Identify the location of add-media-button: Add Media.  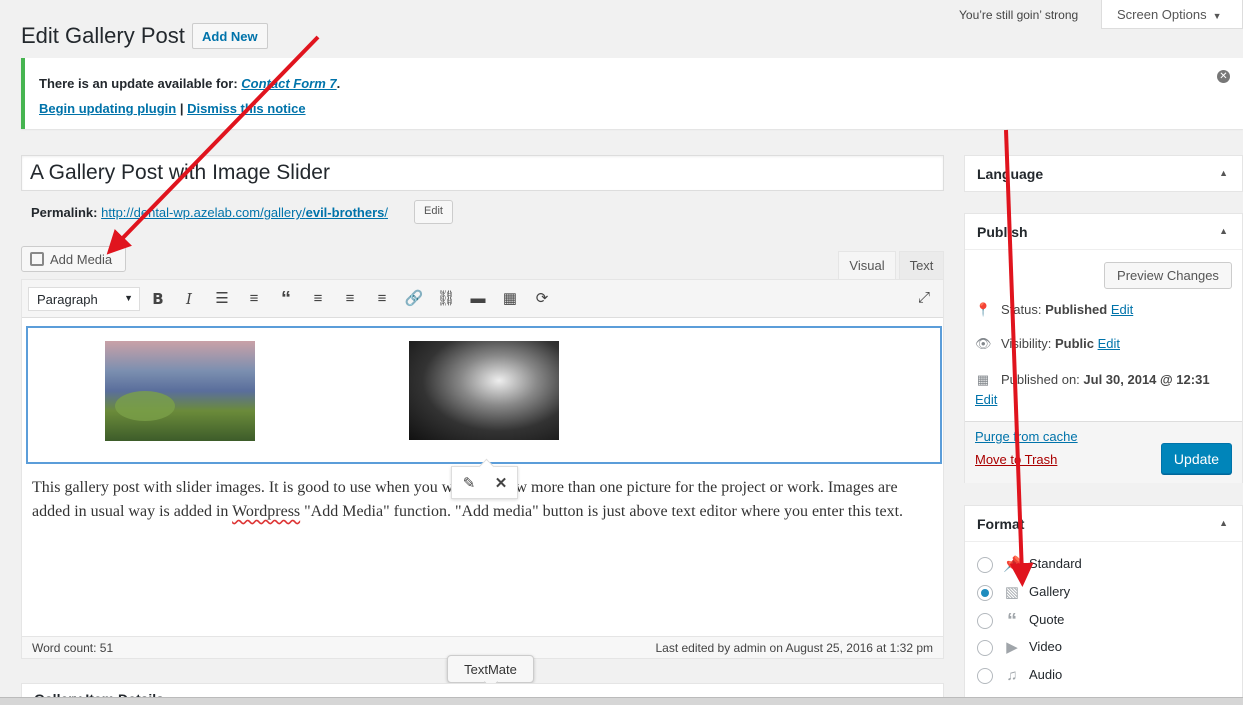
(73, 259).